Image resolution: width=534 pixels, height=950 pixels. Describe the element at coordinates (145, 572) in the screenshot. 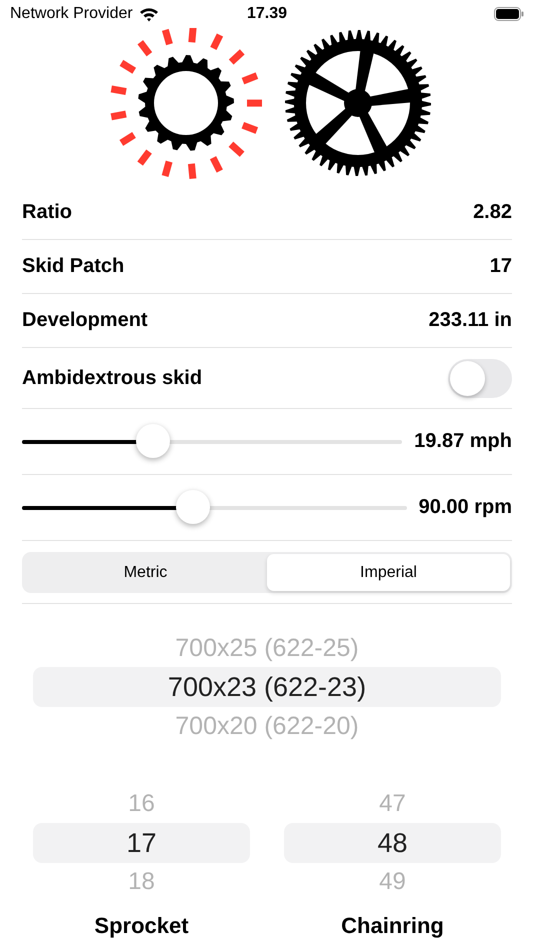

I see `segment-tab: Metric` at that location.